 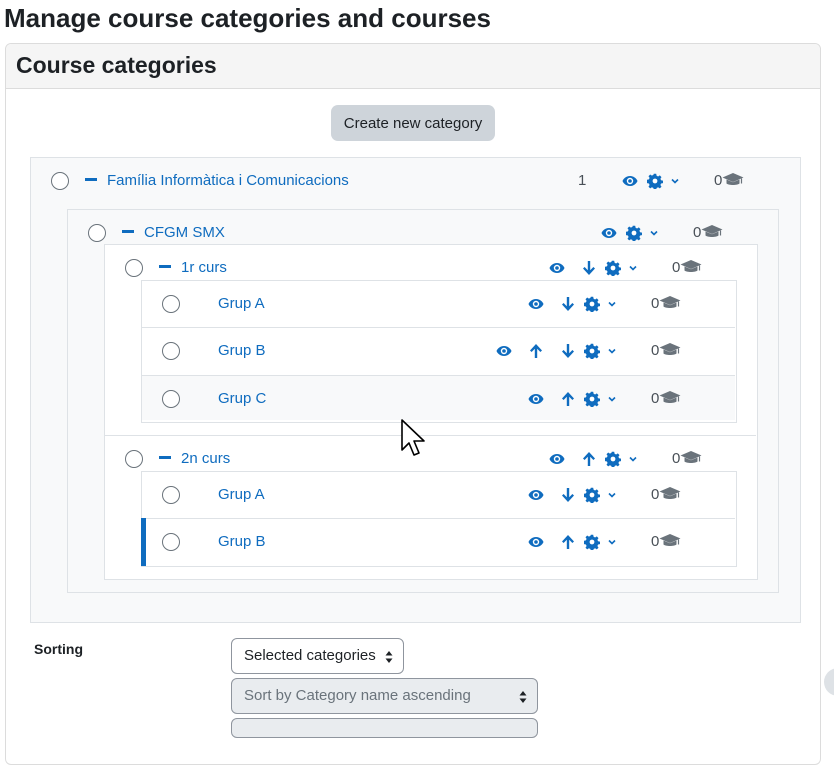 I want to click on category-row: Grup C 0, so click(x=417, y=399).